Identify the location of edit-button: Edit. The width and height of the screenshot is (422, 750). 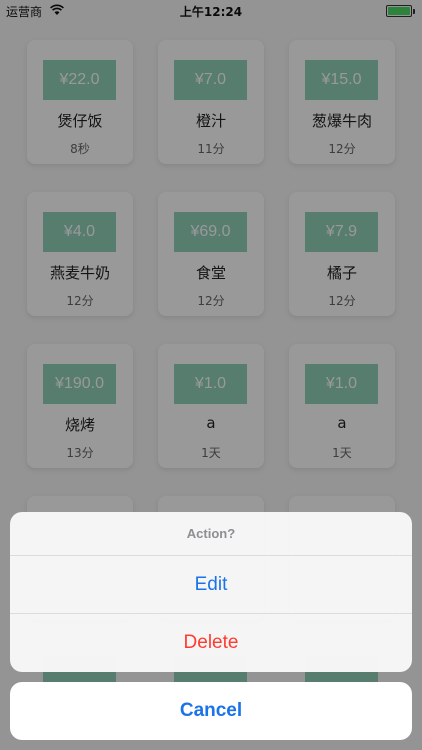
(211, 585).